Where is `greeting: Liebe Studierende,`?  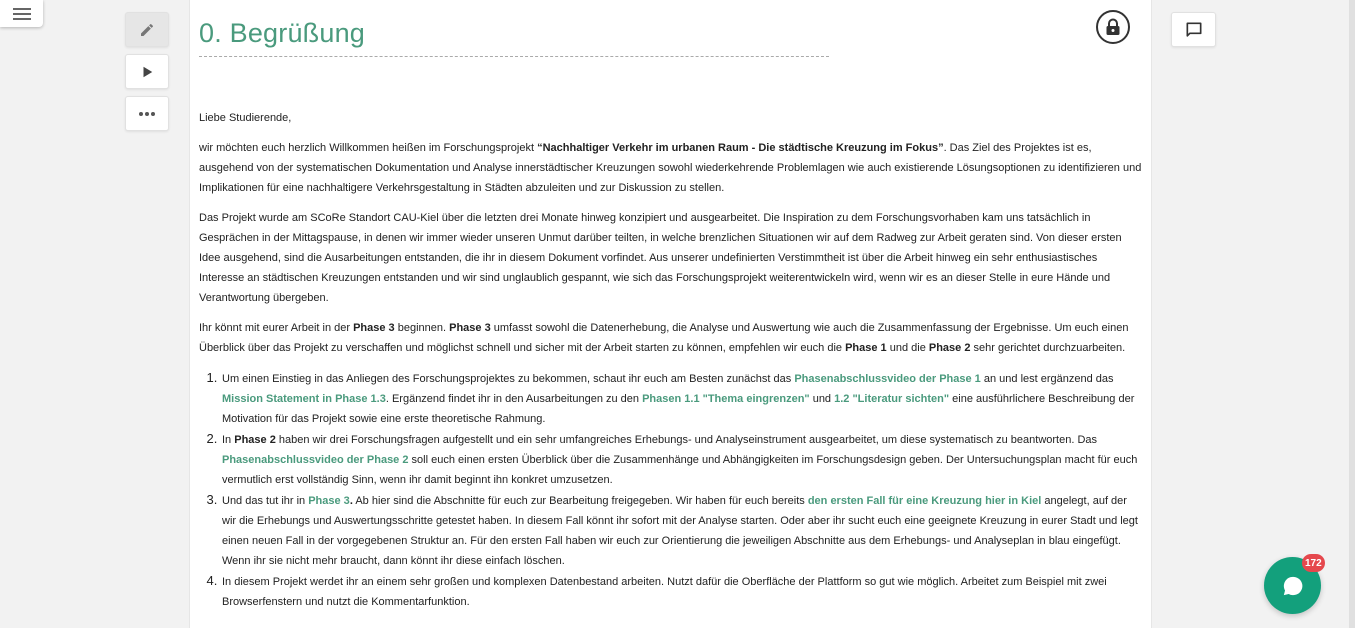 greeting: Liebe Studierende, is located at coordinates (245, 118).